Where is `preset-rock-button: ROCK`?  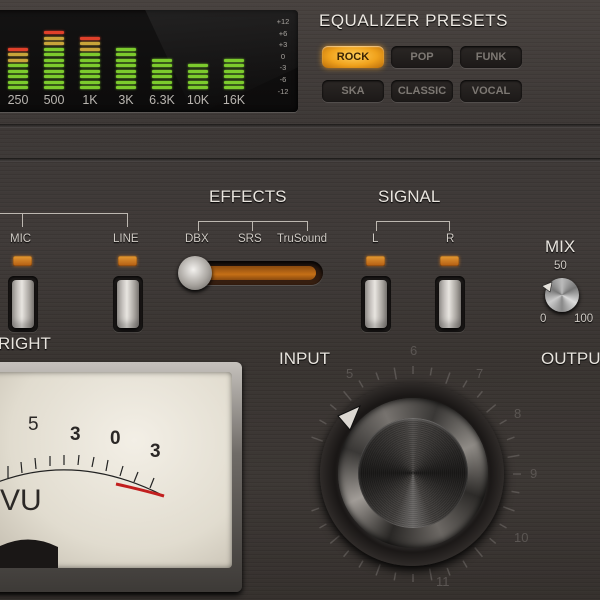
preset-rock-button: ROCK is located at coordinates (353, 57).